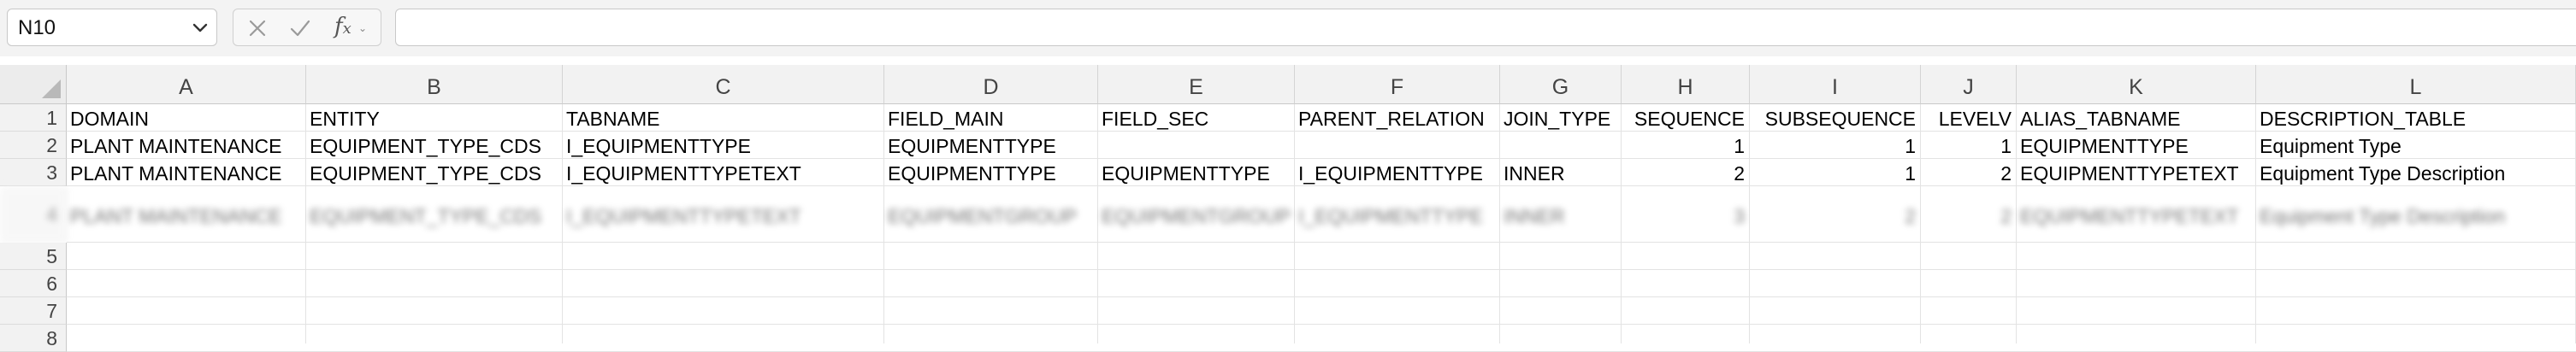 Image resolution: width=2576 pixels, height=352 pixels. Describe the element at coordinates (1836, 84) in the screenshot. I see `column-header-i: I` at that location.